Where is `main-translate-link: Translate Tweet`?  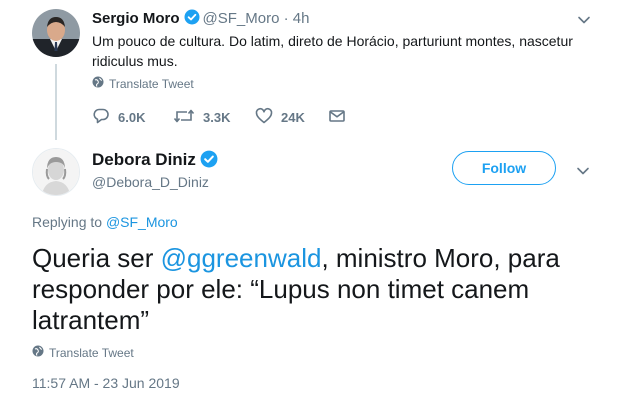
main-translate-link: Translate Tweet is located at coordinates (83, 352).